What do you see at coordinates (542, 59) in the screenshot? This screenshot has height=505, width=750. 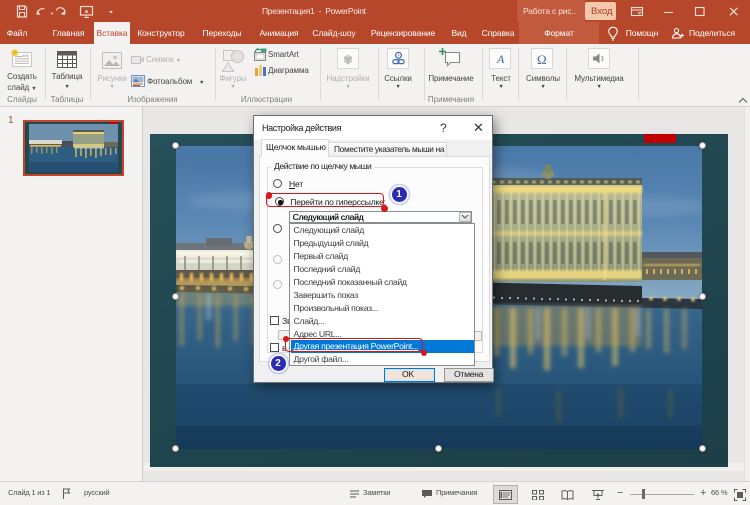 I see `svg-text: Ω` at bounding box center [542, 59].